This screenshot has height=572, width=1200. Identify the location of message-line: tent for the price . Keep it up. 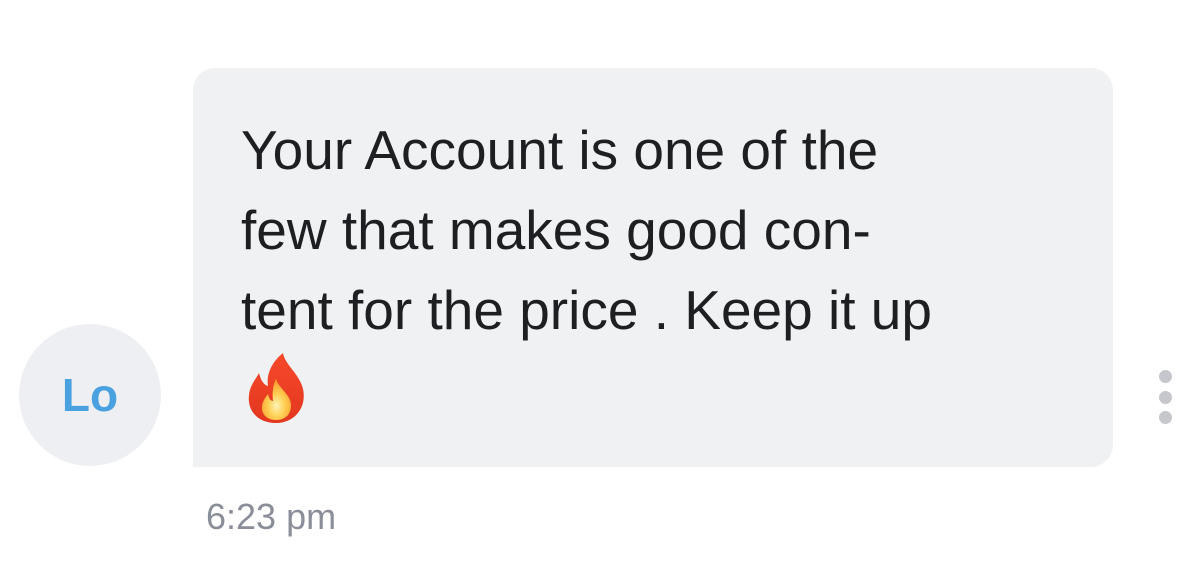
(586, 310).